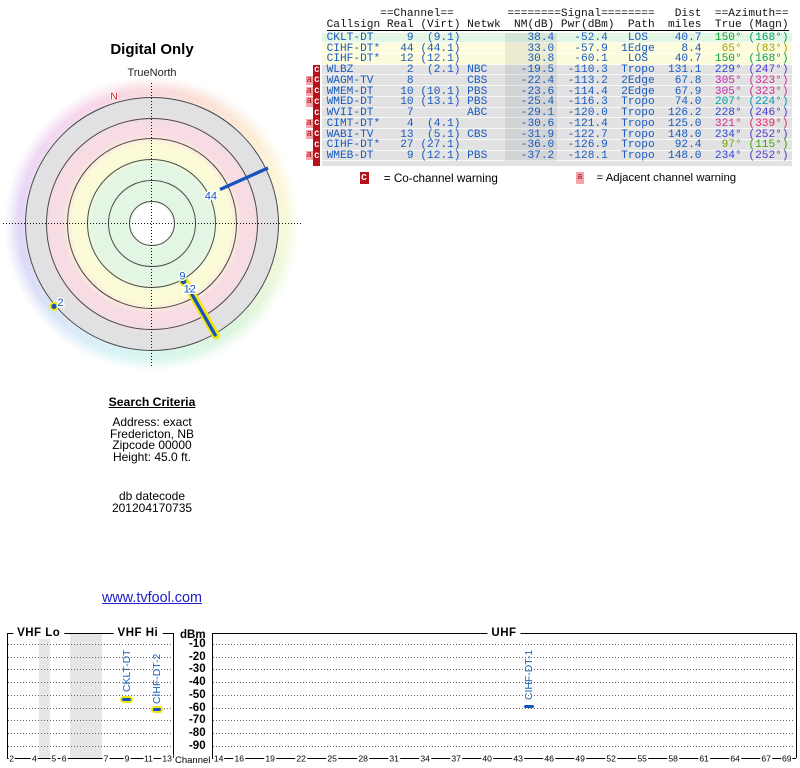 This screenshot has height=768, width=800. What do you see at coordinates (182, 277) in the screenshot?
I see `svg-text: 9` at bounding box center [182, 277].